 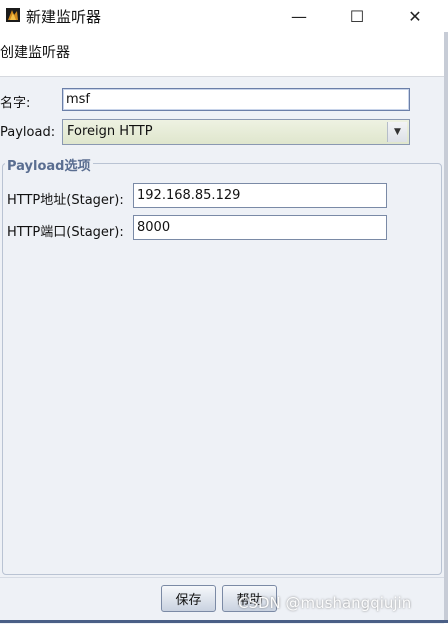 I want to click on http-host-label: HTTP地址(Stager):, so click(x=65, y=200).